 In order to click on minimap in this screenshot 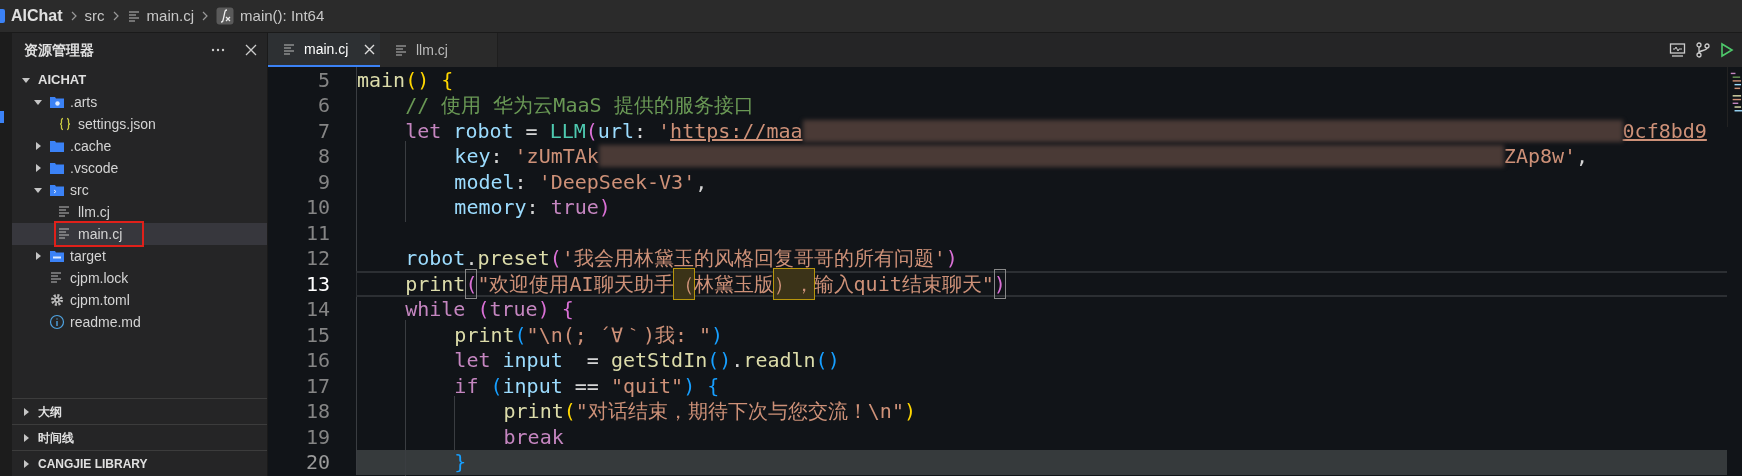, I will do `click(1734, 97)`.